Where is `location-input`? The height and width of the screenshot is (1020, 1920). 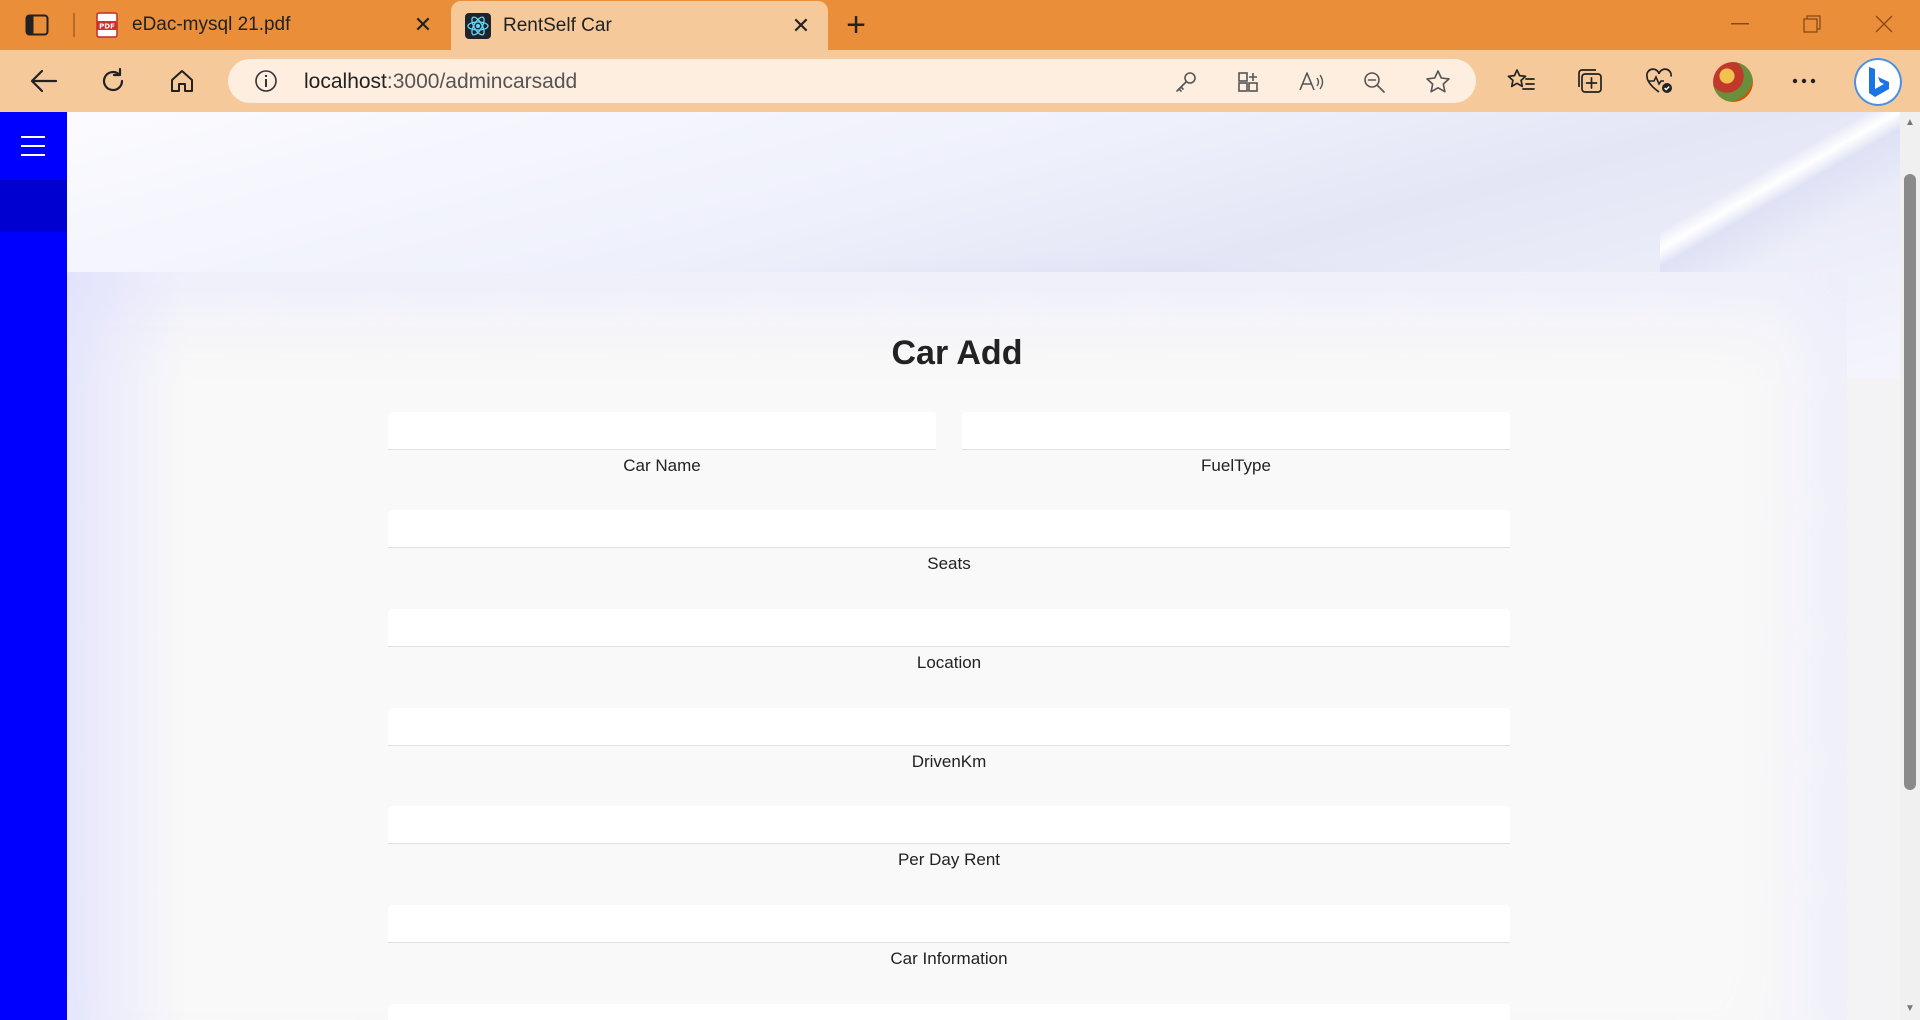 location-input is located at coordinates (949, 628).